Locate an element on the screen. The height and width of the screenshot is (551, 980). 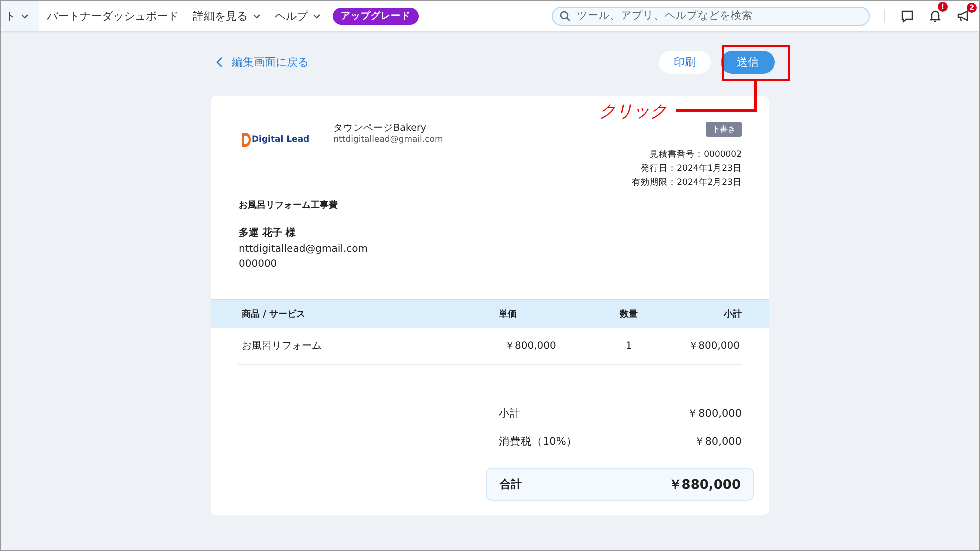
company-email: nttdigitallead@gmail.com is located at coordinates (389, 140).